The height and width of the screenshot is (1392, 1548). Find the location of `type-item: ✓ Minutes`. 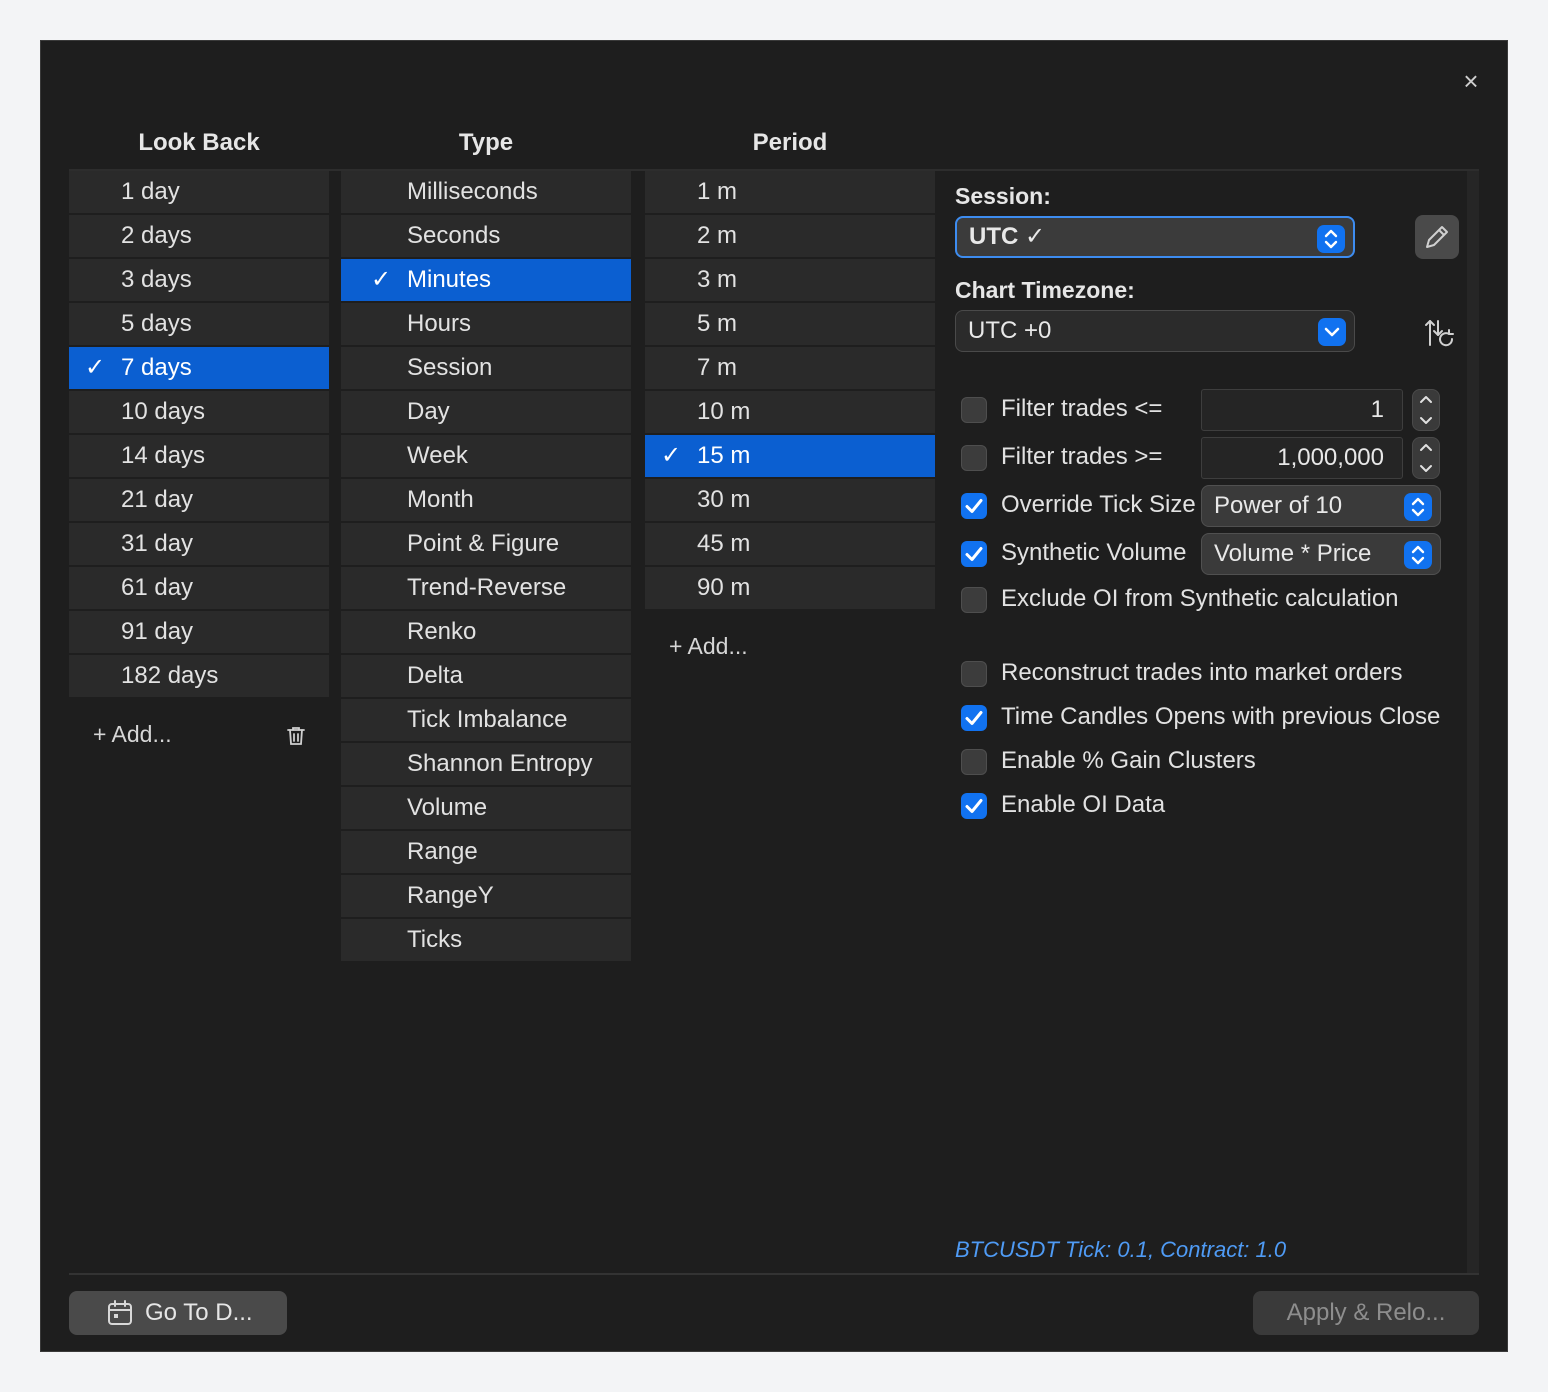

type-item: ✓ Minutes is located at coordinates (486, 280).